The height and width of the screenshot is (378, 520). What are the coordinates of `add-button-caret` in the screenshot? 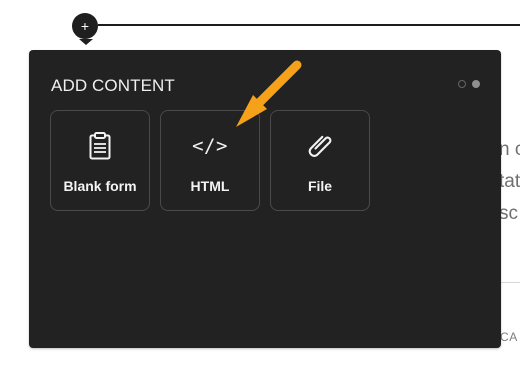 It's located at (86, 42).